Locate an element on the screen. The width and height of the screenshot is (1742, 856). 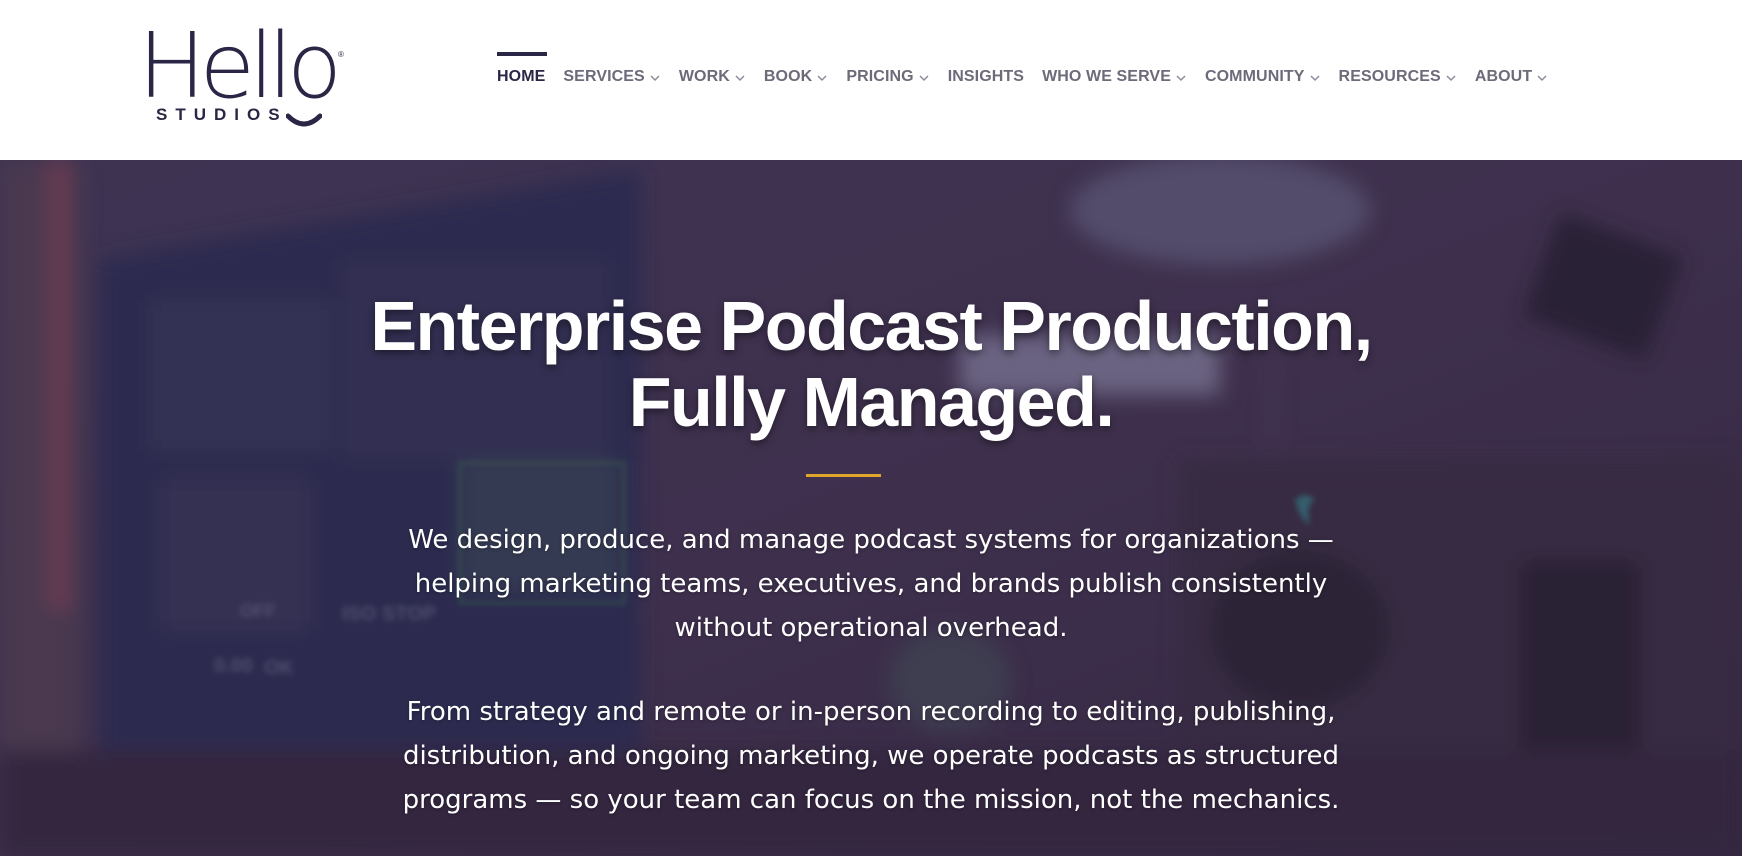
nav-item-services: SERVICES is located at coordinates (611, 77).